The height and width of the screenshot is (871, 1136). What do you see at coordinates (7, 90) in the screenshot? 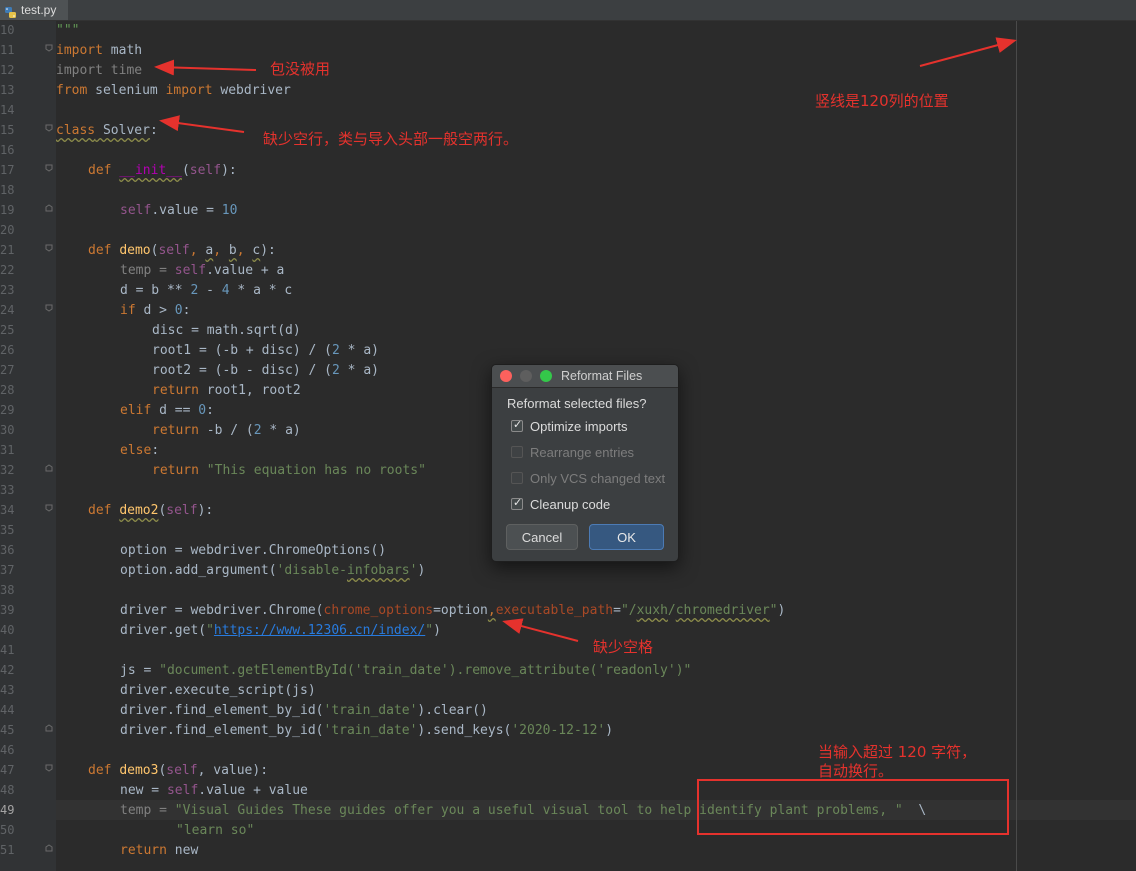
I see `line-number: 13` at bounding box center [7, 90].